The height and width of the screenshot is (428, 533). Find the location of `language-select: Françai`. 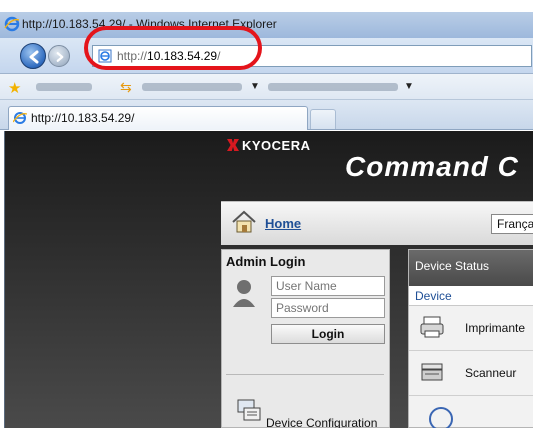

language-select: Françai is located at coordinates (512, 224).